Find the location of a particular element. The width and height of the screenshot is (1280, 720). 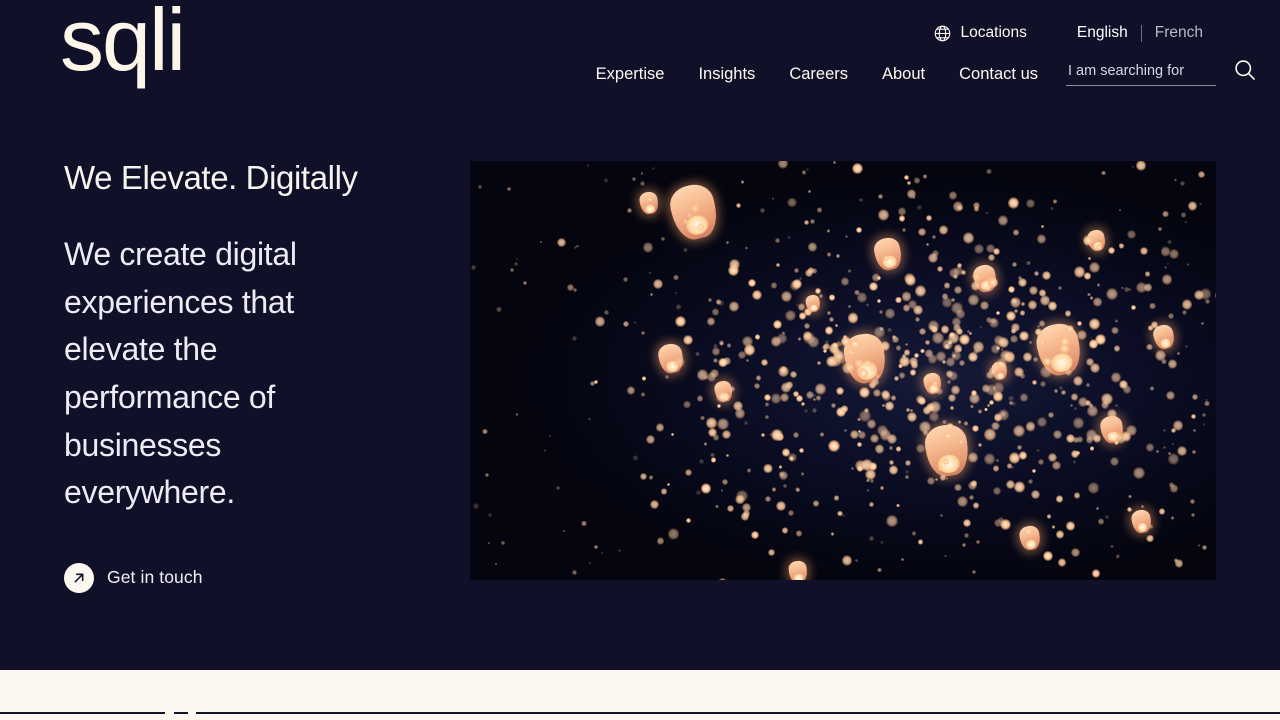

nav-item-contact-us: Contact us is located at coordinates (998, 74).